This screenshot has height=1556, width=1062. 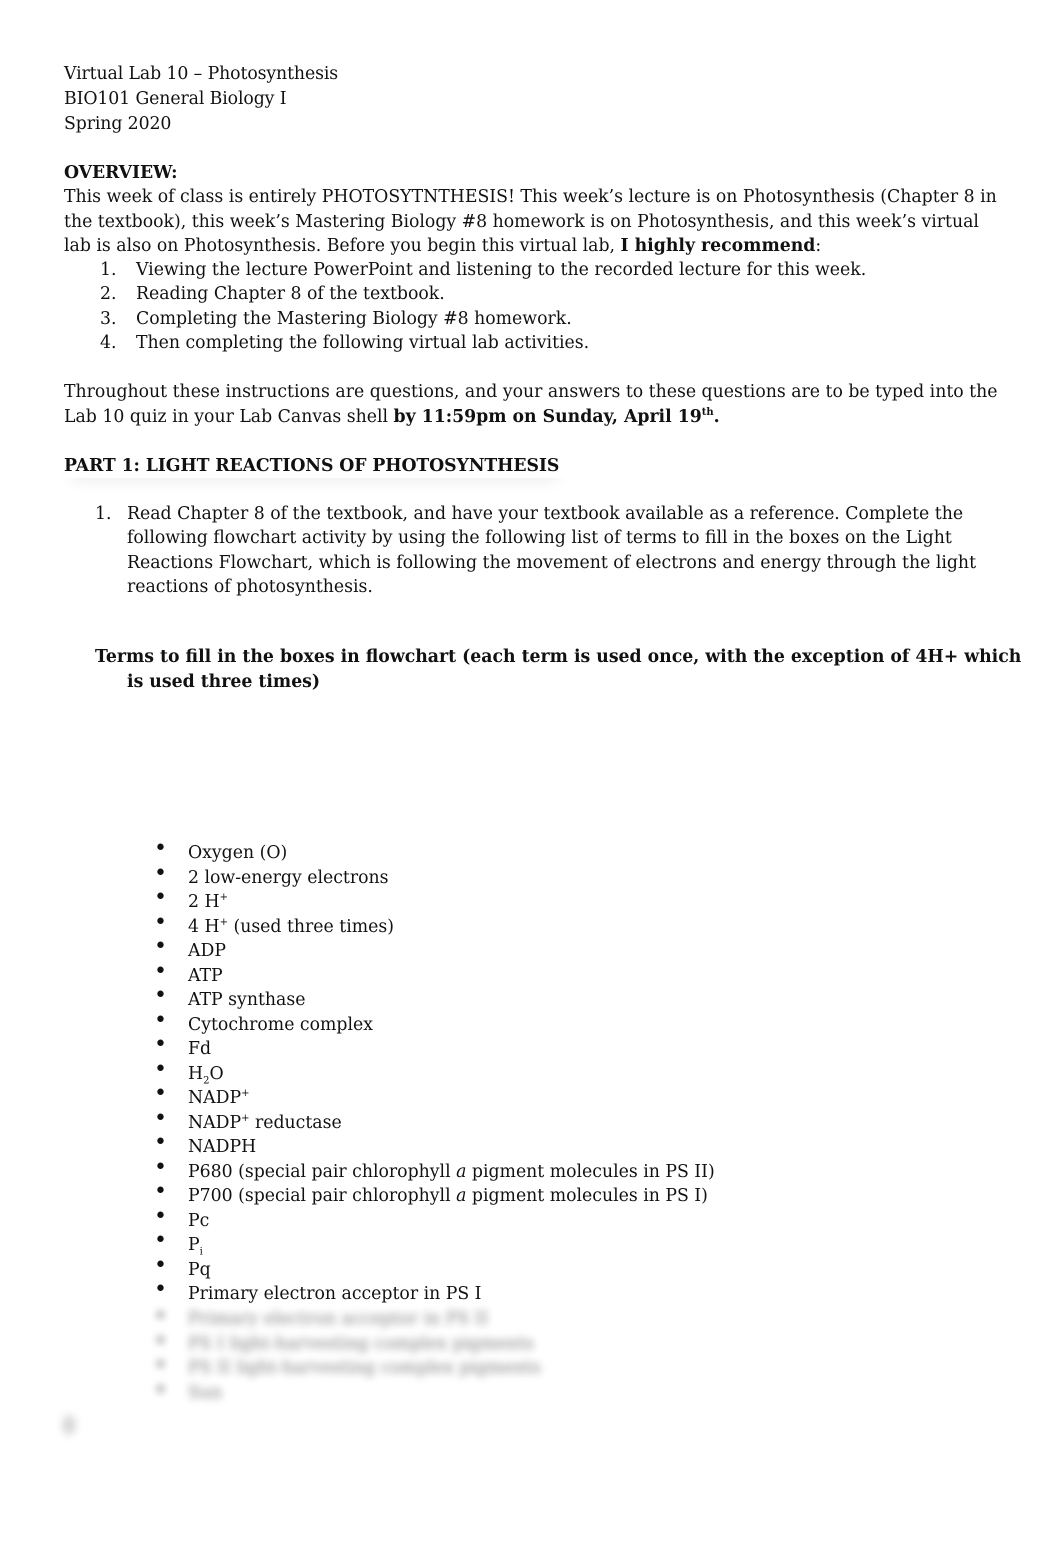 What do you see at coordinates (201, 74) in the screenshot?
I see `doc-title: Virtual Lab 10 – Photosynthesis` at bounding box center [201, 74].